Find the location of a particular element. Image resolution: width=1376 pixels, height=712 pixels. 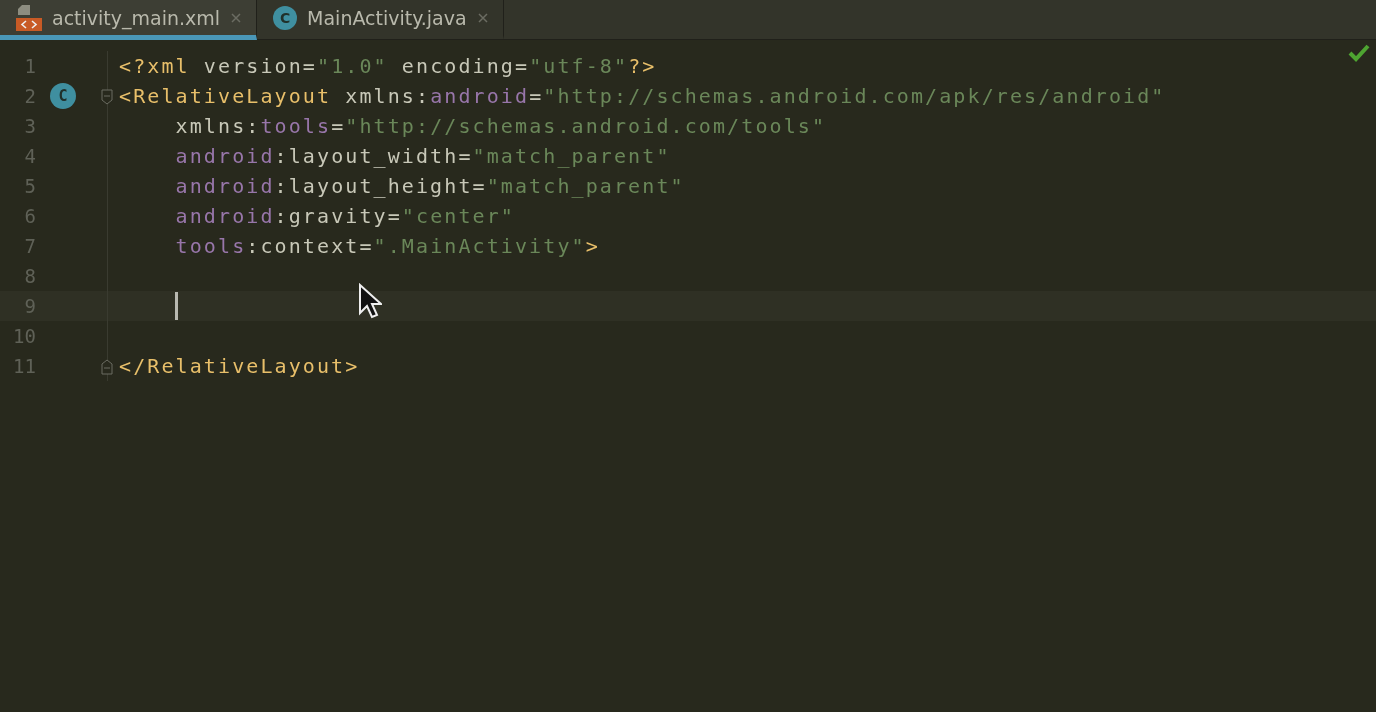

code-line: <RelativeLayout xmlns:android="http://schemas.android.com/apk/res/android" is located at coordinates (642, 96).